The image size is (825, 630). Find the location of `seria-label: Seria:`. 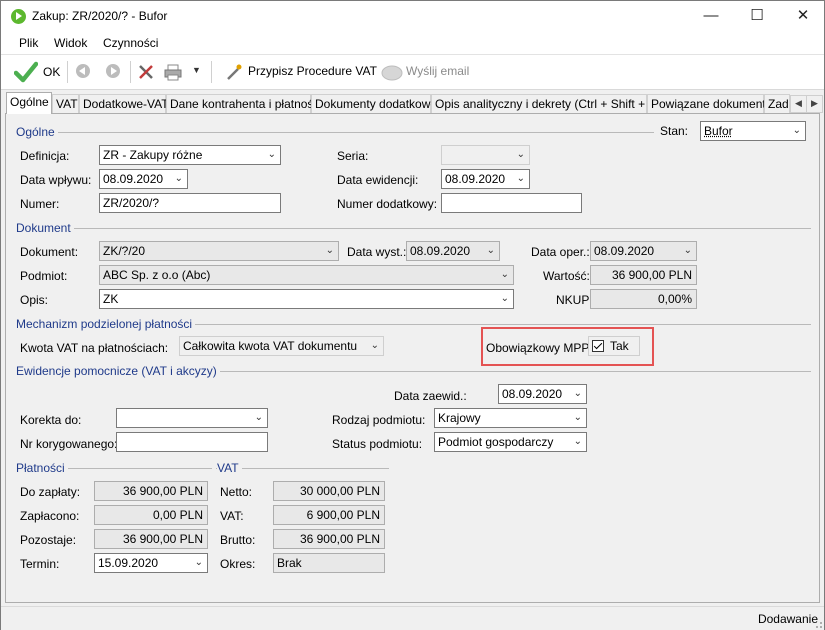

seria-label: Seria: is located at coordinates (352, 156).